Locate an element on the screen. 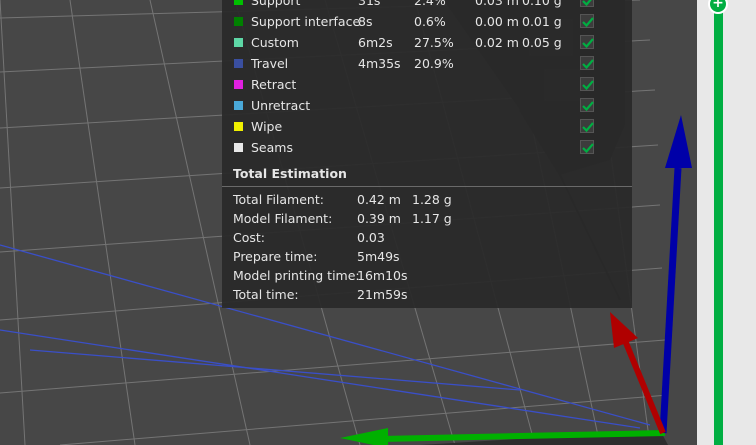 Image resolution: width=756 pixels, height=445 pixels. feature-weight: 0.05 g is located at coordinates (542, 42).